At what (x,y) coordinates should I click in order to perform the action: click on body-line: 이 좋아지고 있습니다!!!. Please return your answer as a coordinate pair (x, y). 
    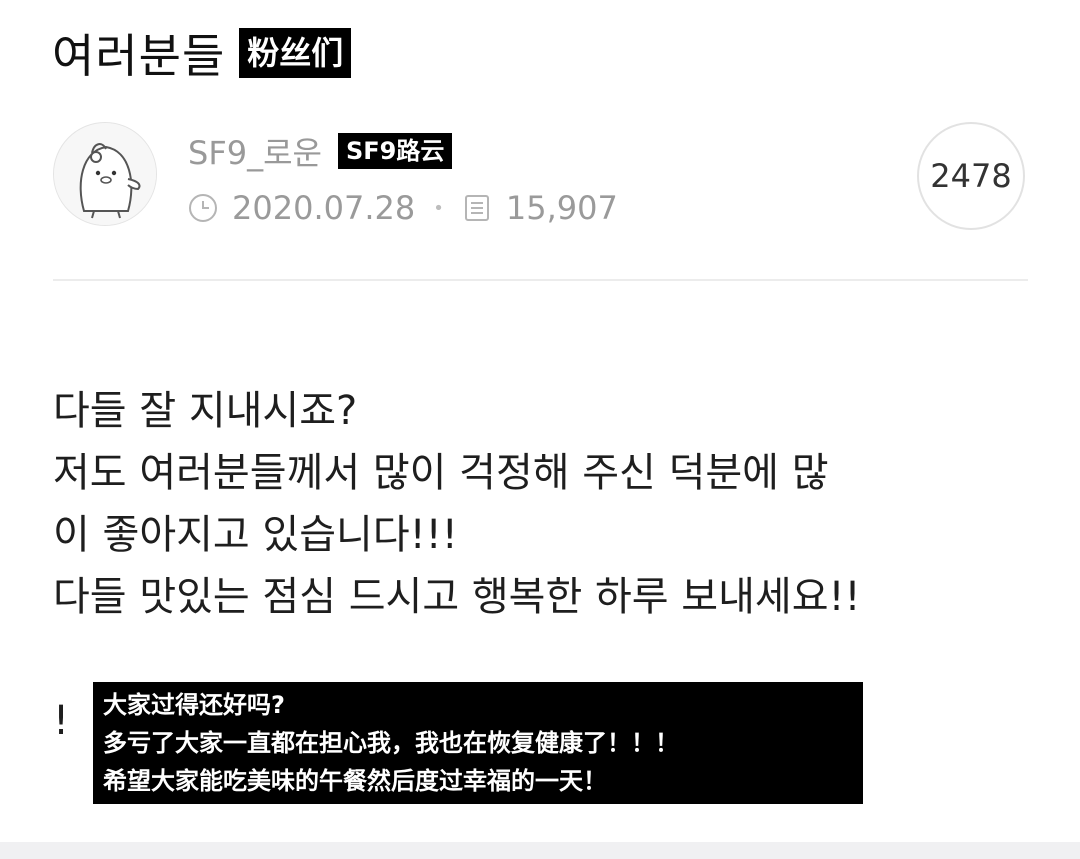
    Looking at the image, I should click on (255, 535).